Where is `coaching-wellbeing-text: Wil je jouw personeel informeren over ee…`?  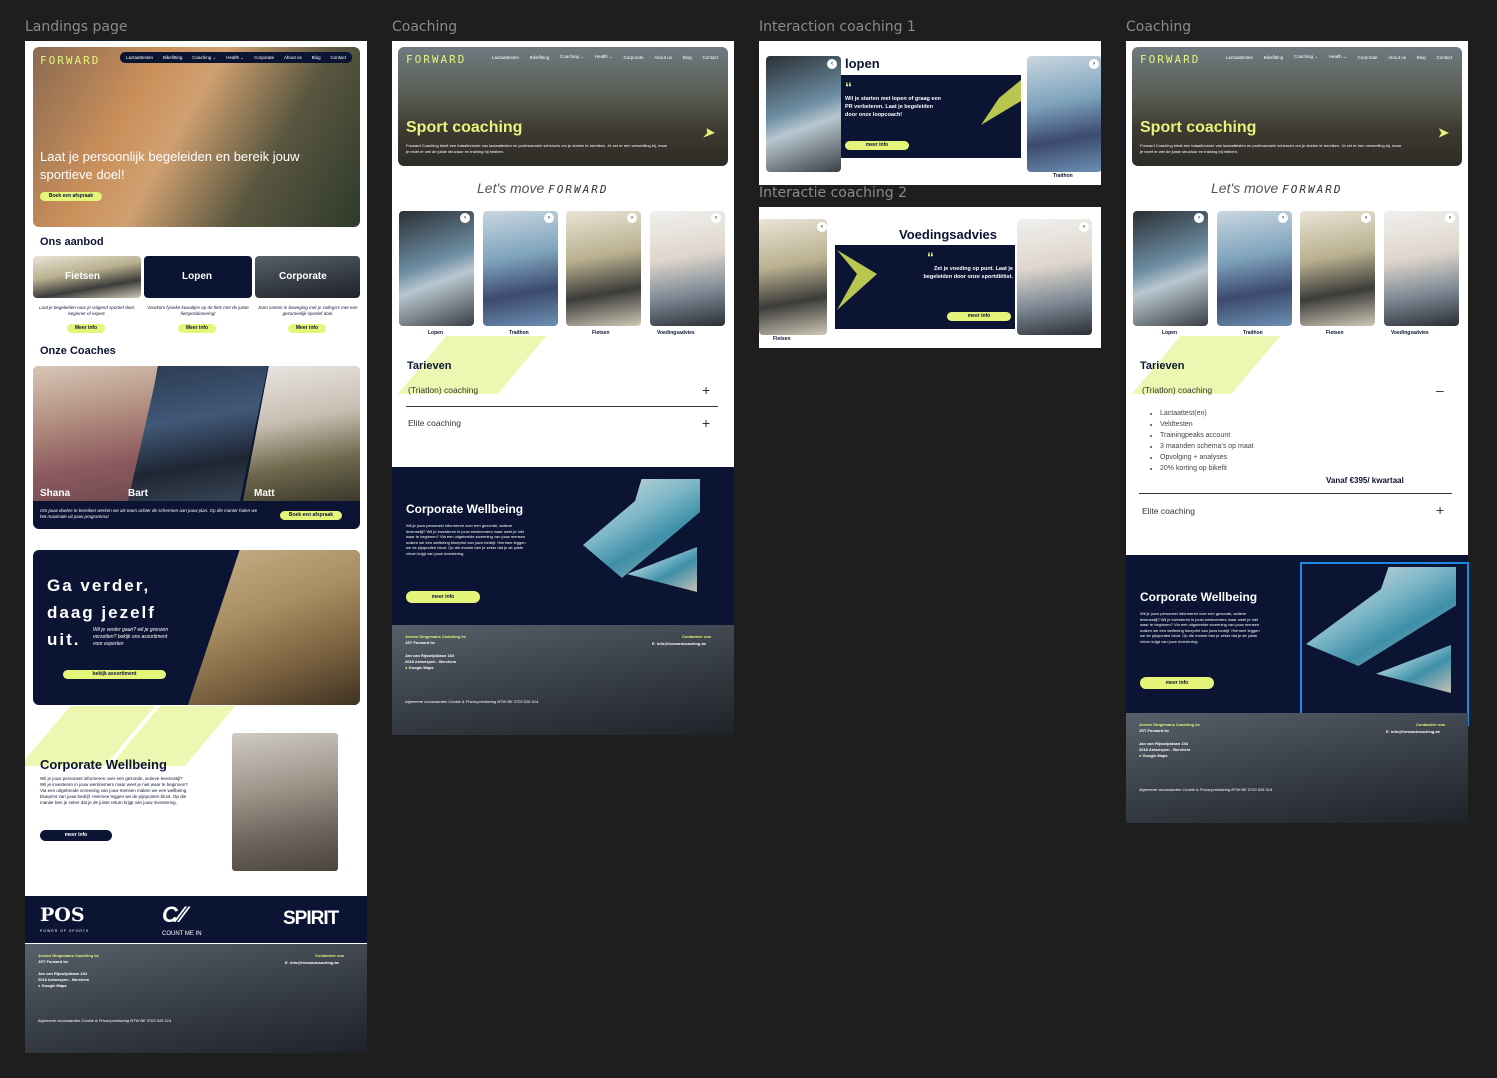
coaching-wellbeing-text: Wil je jouw personeel informeren over ee… is located at coordinates (466, 539).